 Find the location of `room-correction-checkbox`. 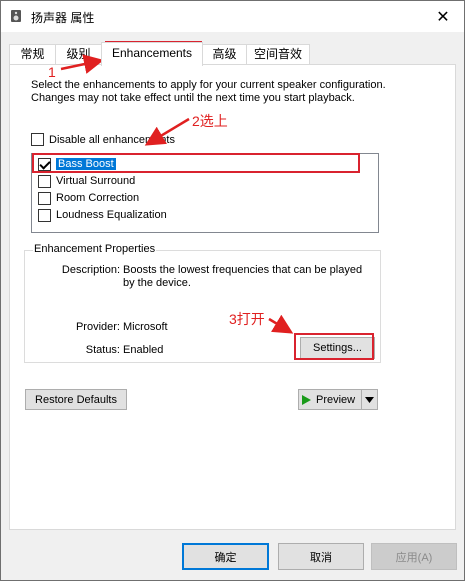

room-correction-checkbox is located at coordinates (44, 198).